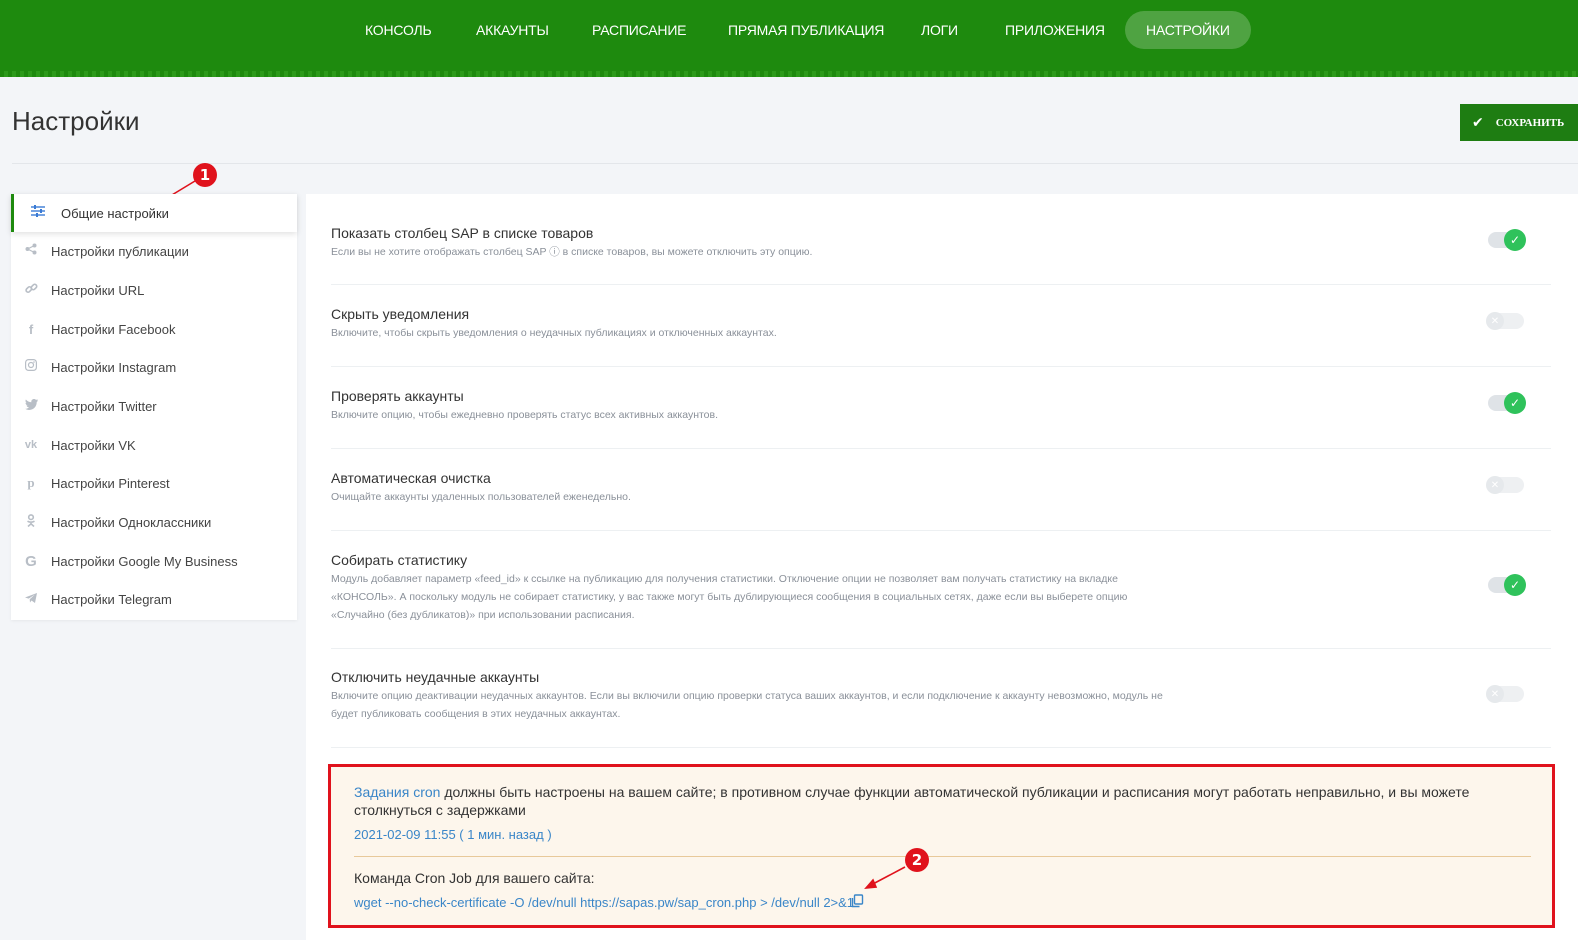 The height and width of the screenshot is (940, 1578). What do you see at coordinates (154, 290) in the screenshot?
I see `sidebar-item-url: Настройки URL` at bounding box center [154, 290].